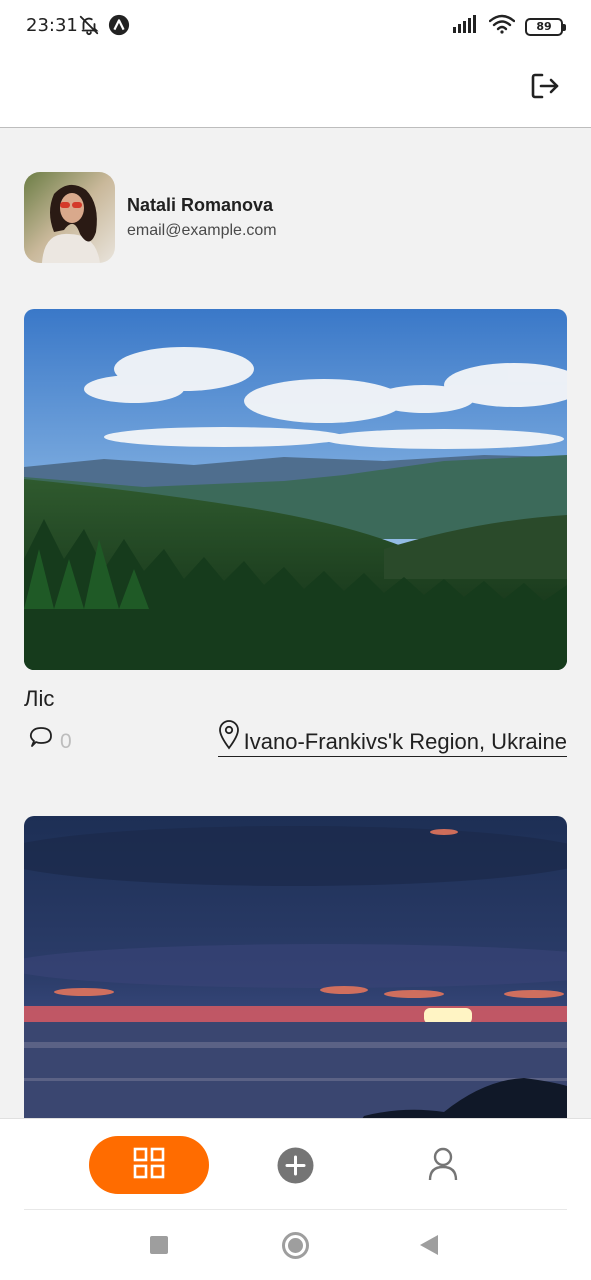  Describe the element at coordinates (295, 92) in the screenshot. I see `app-header` at that location.